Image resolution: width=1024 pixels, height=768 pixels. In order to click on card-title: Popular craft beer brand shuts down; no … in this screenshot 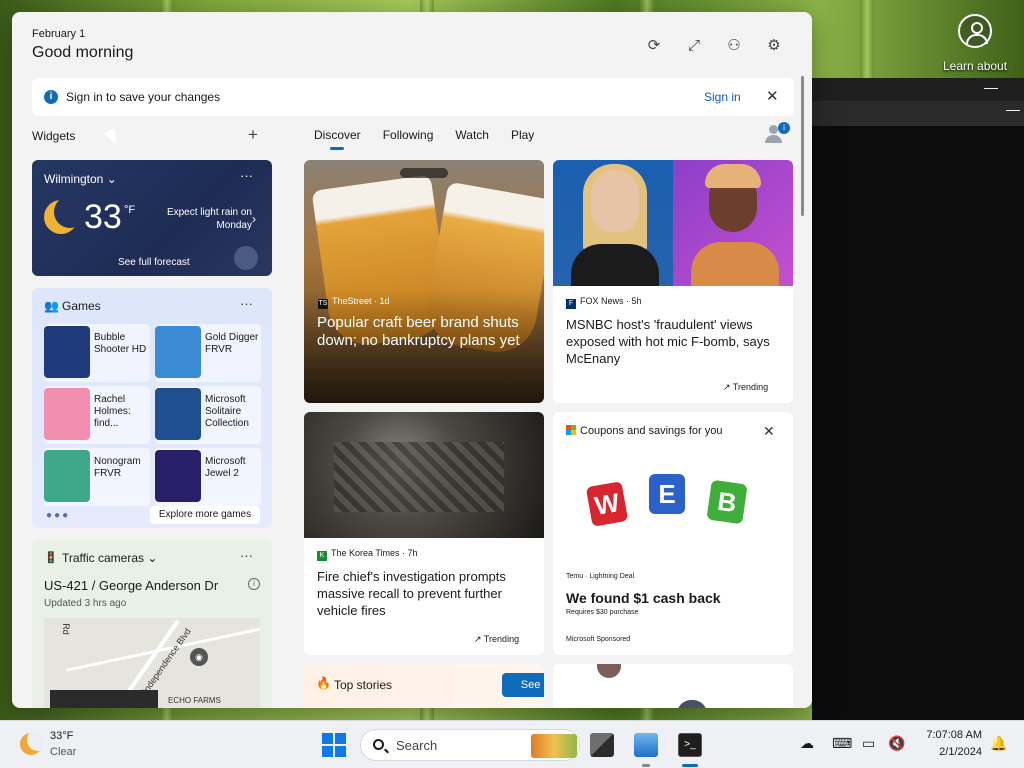, I will do `click(423, 332)`.